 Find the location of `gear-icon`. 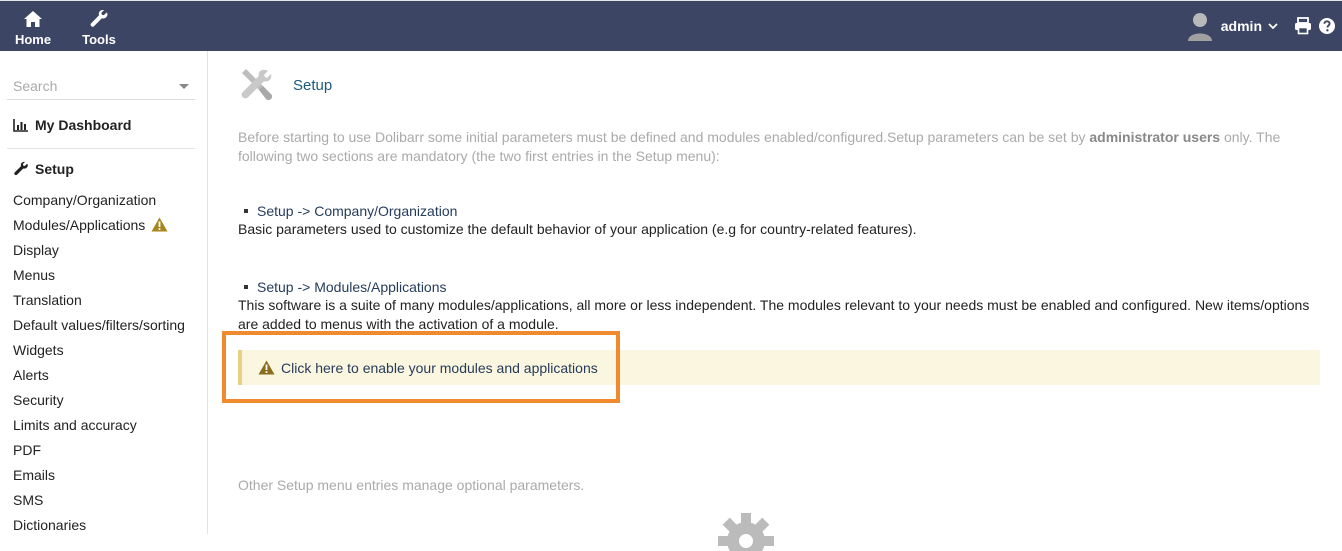

gear-icon is located at coordinates (746, 532).